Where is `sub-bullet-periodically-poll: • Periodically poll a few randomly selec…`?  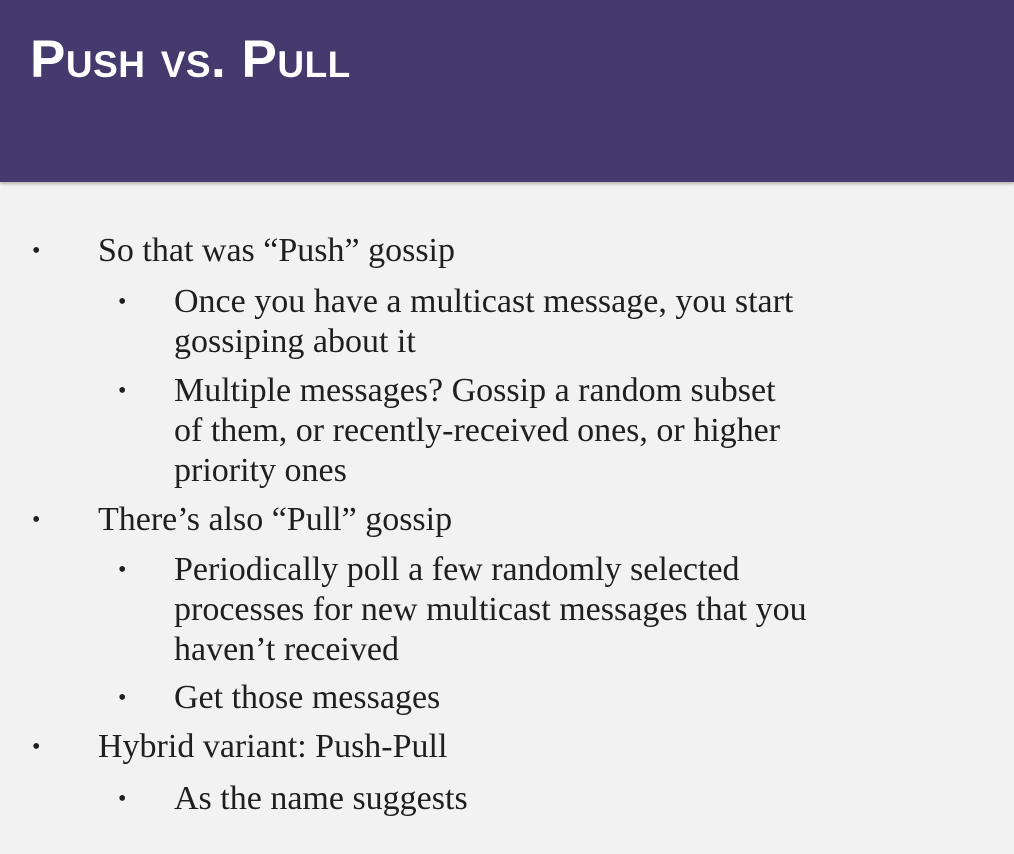 sub-bullet-periodically-poll: • Periodically poll a few randomly selec… is located at coordinates (462, 610).